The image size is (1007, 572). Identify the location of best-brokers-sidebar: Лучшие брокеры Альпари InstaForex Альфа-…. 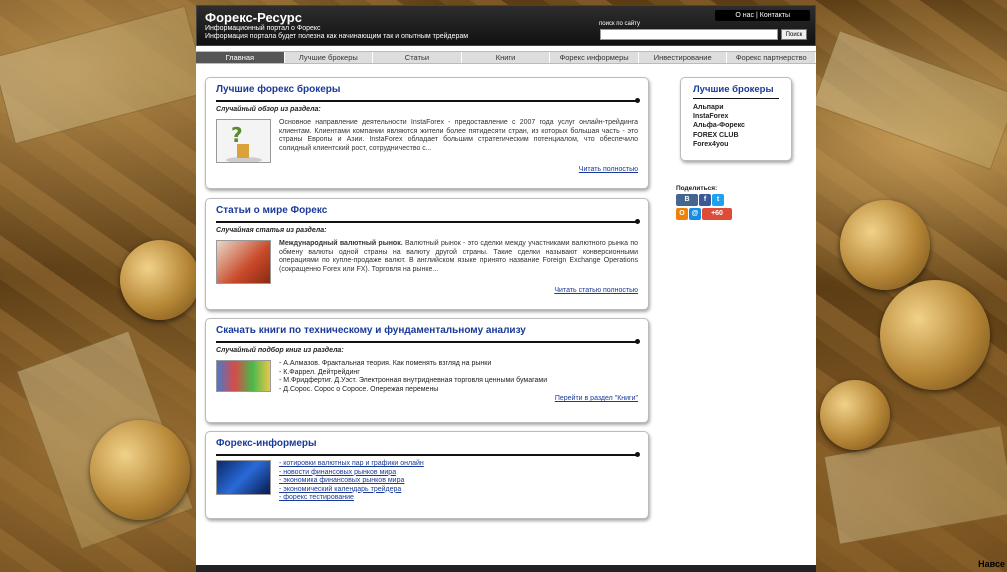
(736, 119).